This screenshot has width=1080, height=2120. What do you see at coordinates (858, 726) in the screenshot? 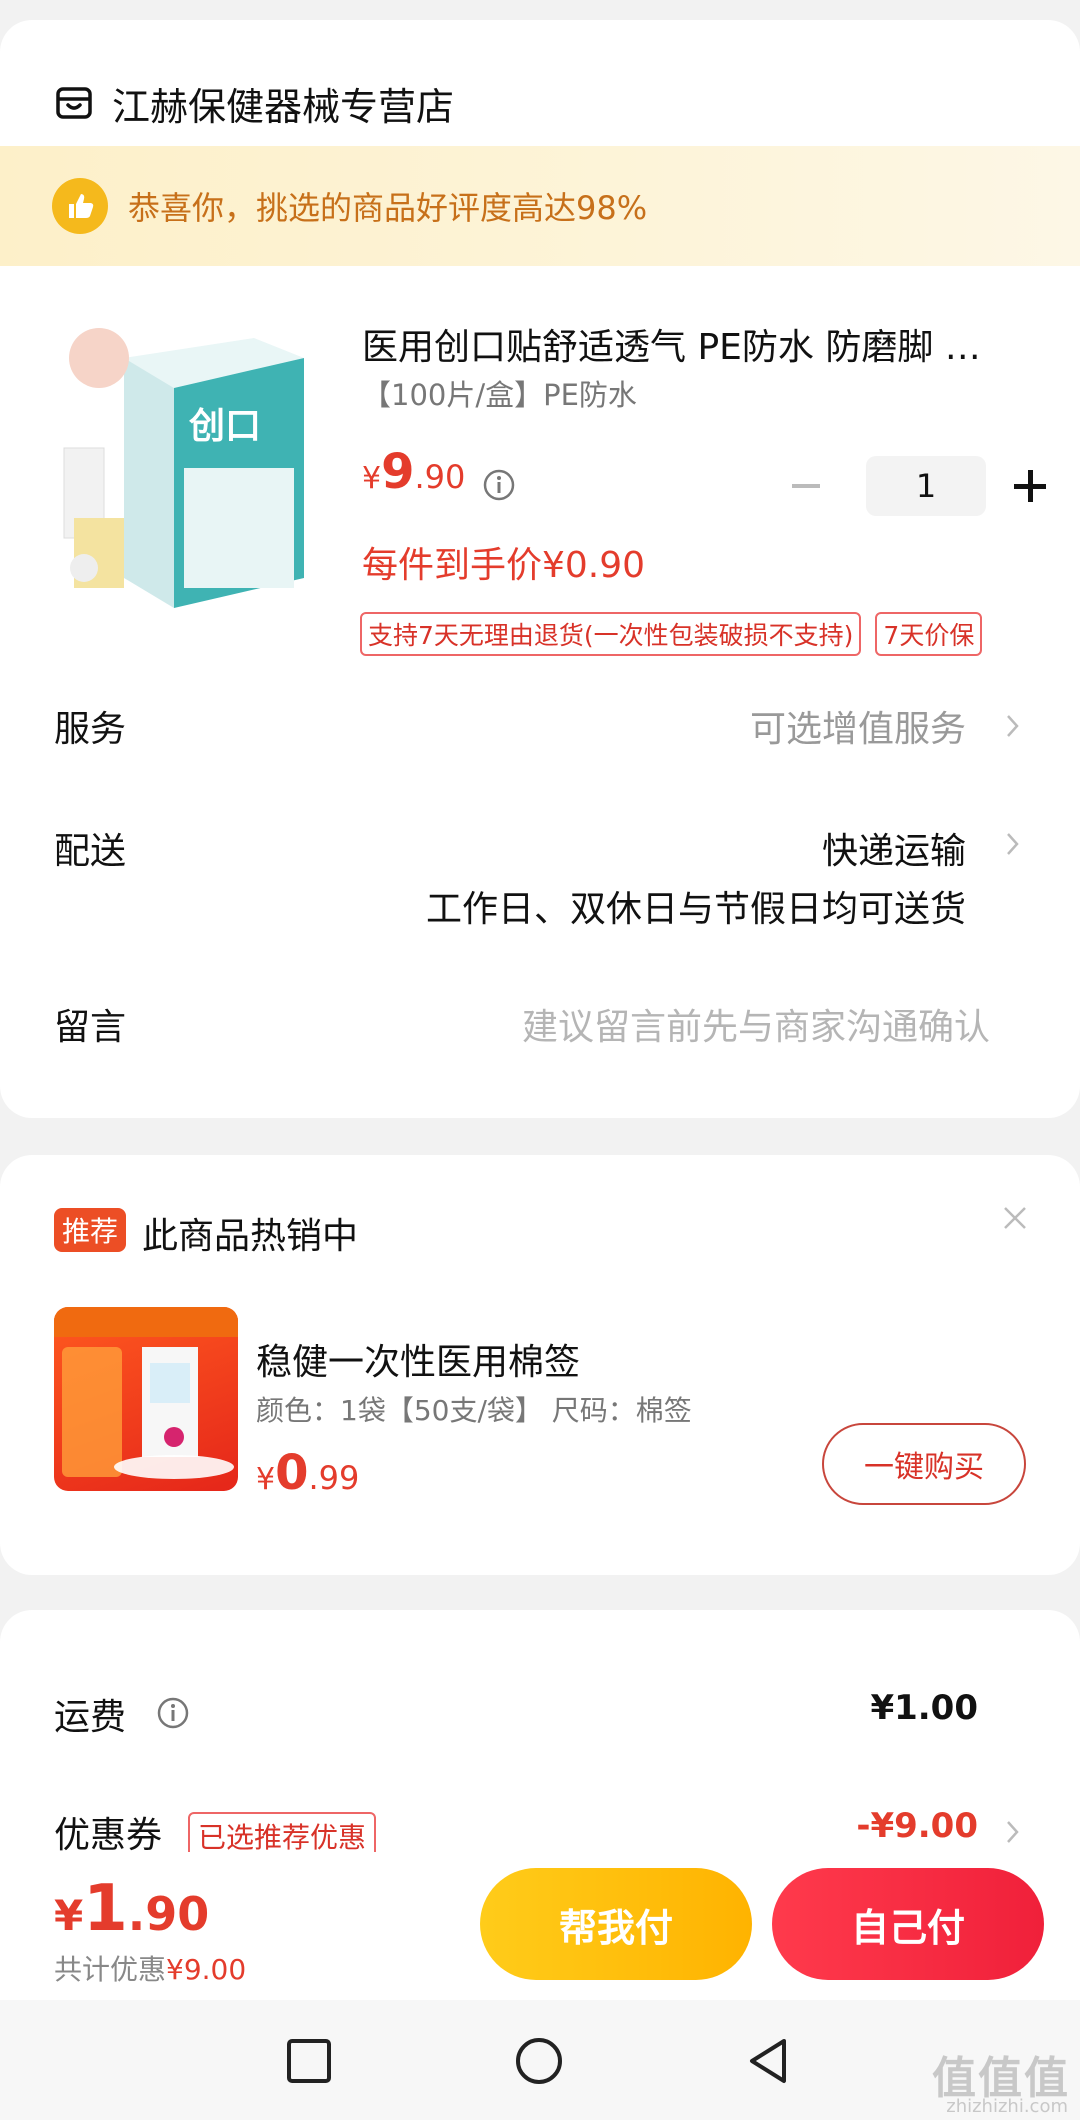
I see `service-value: 可选增值服务` at bounding box center [858, 726].